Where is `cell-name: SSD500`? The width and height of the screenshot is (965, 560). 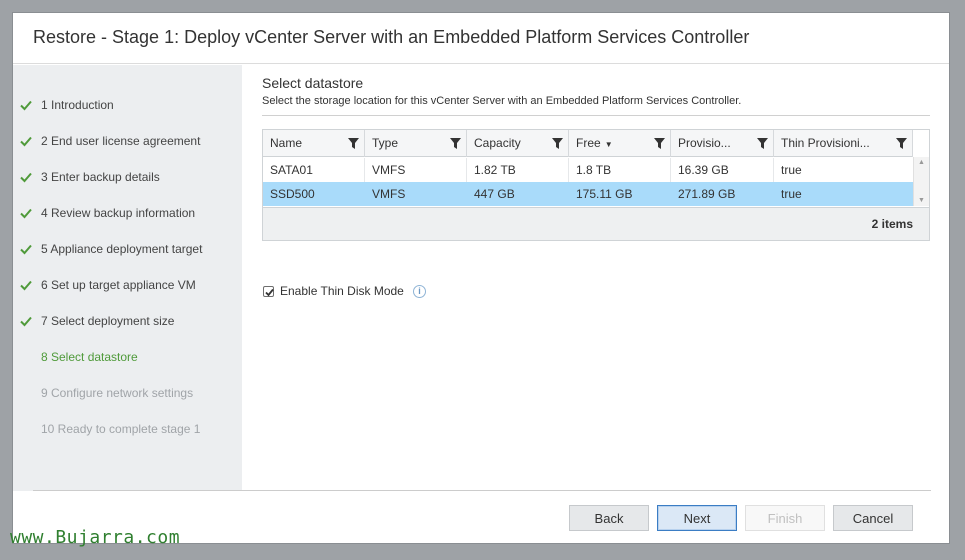 cell-name: SSD500 is located at coordinates (314, 194).